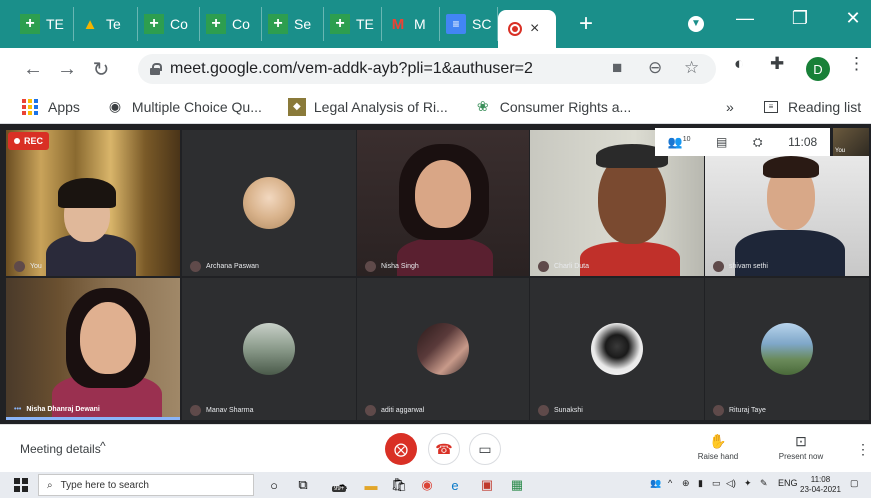 This screenshot has height=498, width=871. I want to click on menu-icon: ⋮, so click(856, 64).